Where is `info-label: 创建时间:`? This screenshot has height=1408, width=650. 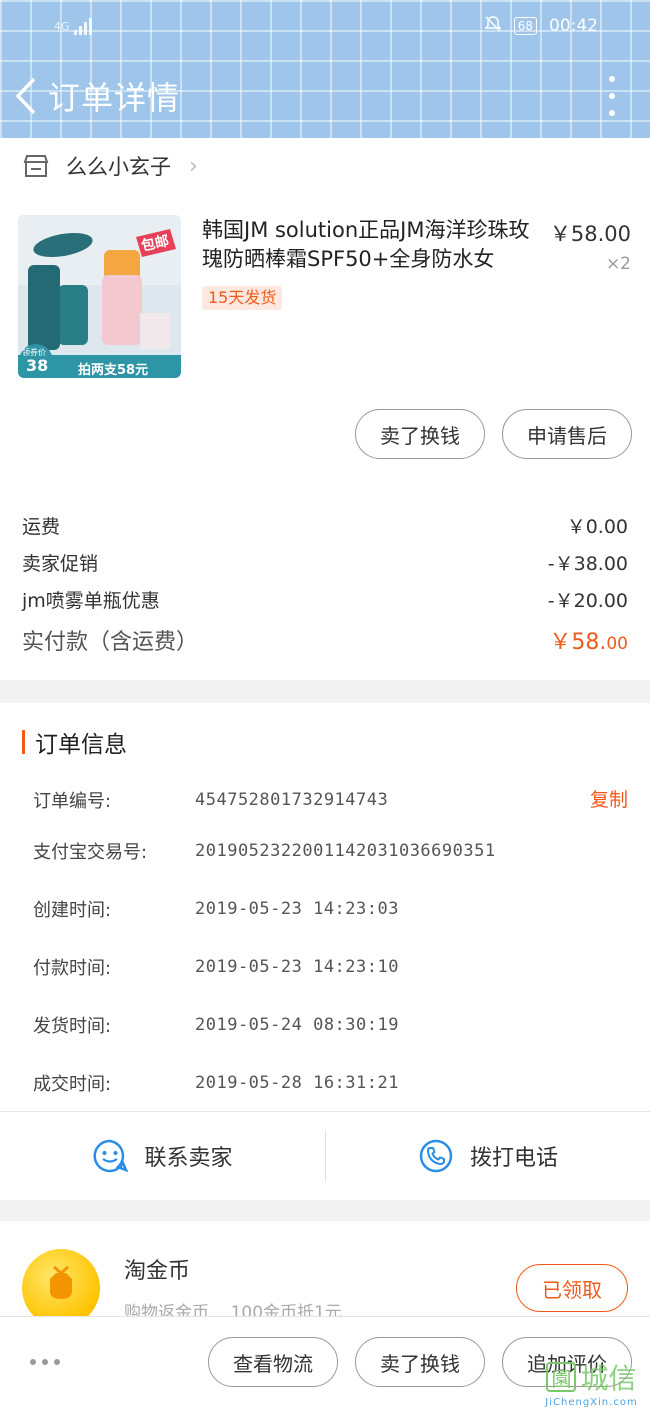 info-label: 创建时间: is located at coordinates (72, 910).